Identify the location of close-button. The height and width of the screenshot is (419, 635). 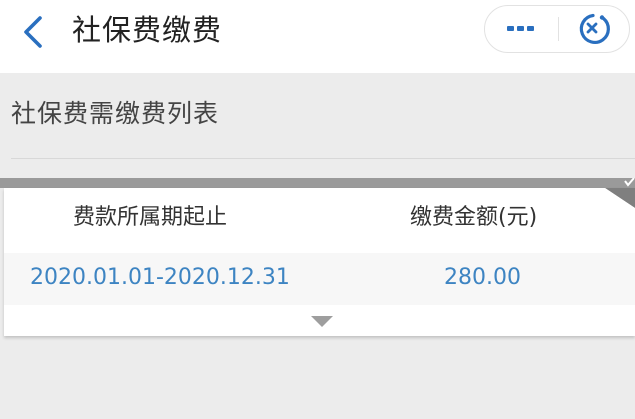
(594, 29).